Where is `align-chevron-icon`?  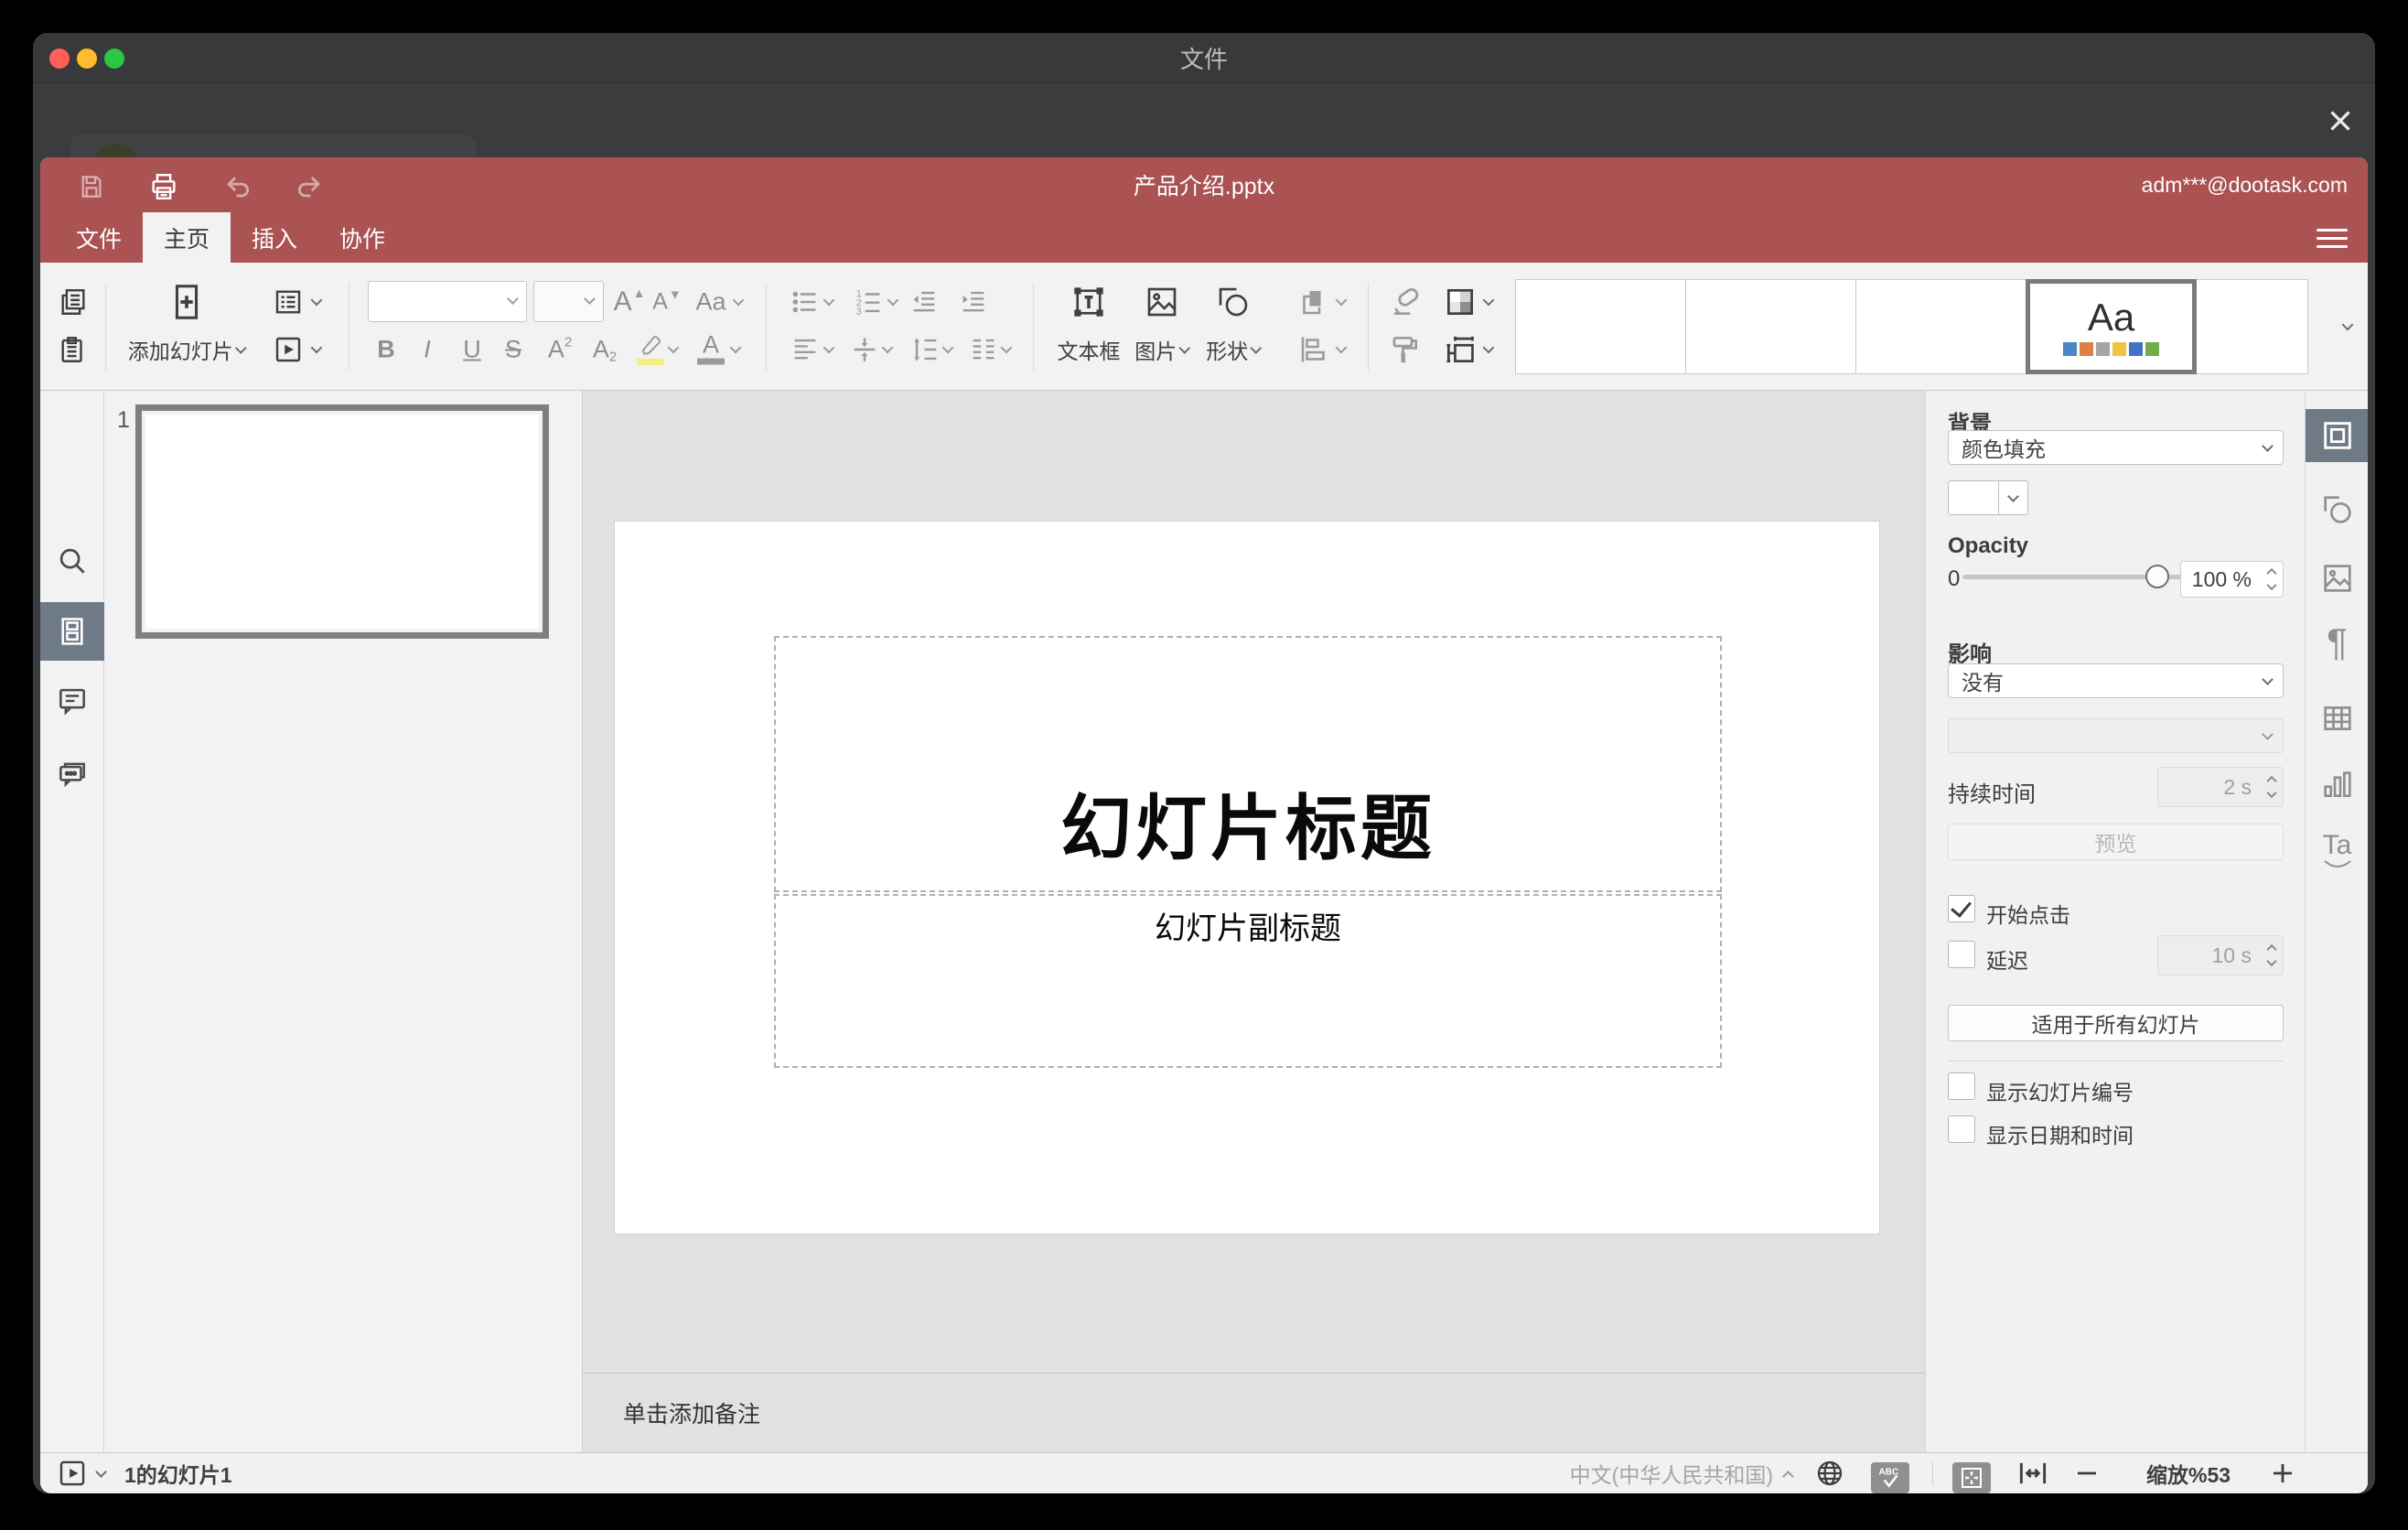 align-chevron-icon is located at coordinates (828, 347).